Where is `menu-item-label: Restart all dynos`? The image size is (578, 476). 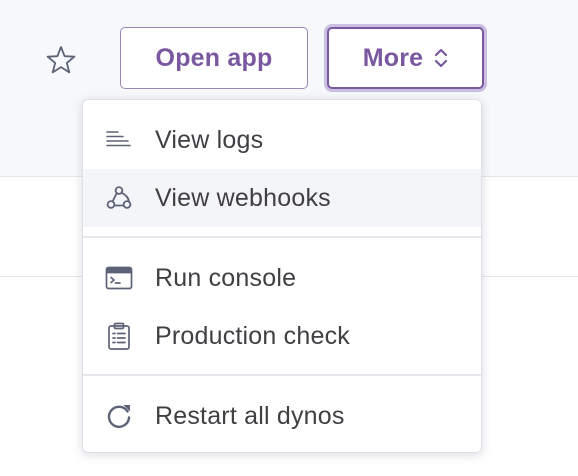 menu-item-label: Restart all dynos is located at coordinates (250, 415).